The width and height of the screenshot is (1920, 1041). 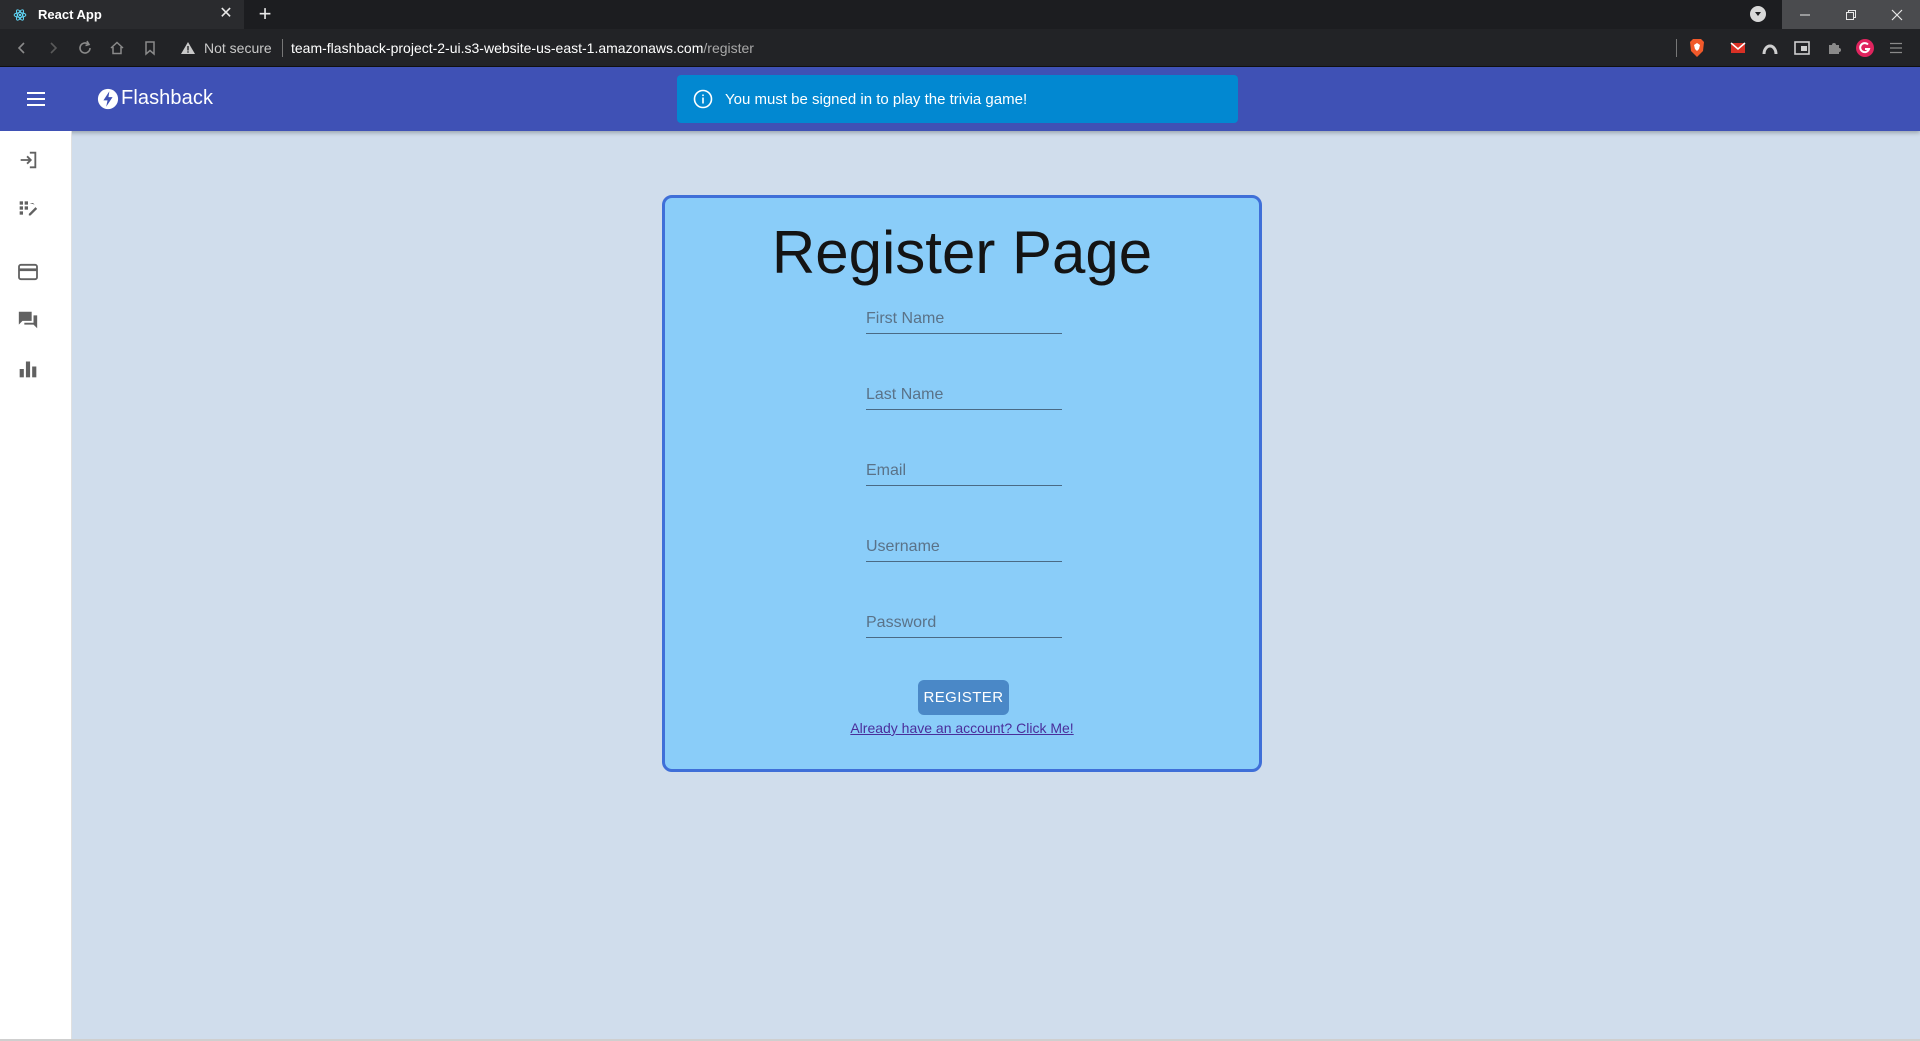 I want to click on flash-icon, so click(x=108, y=98).